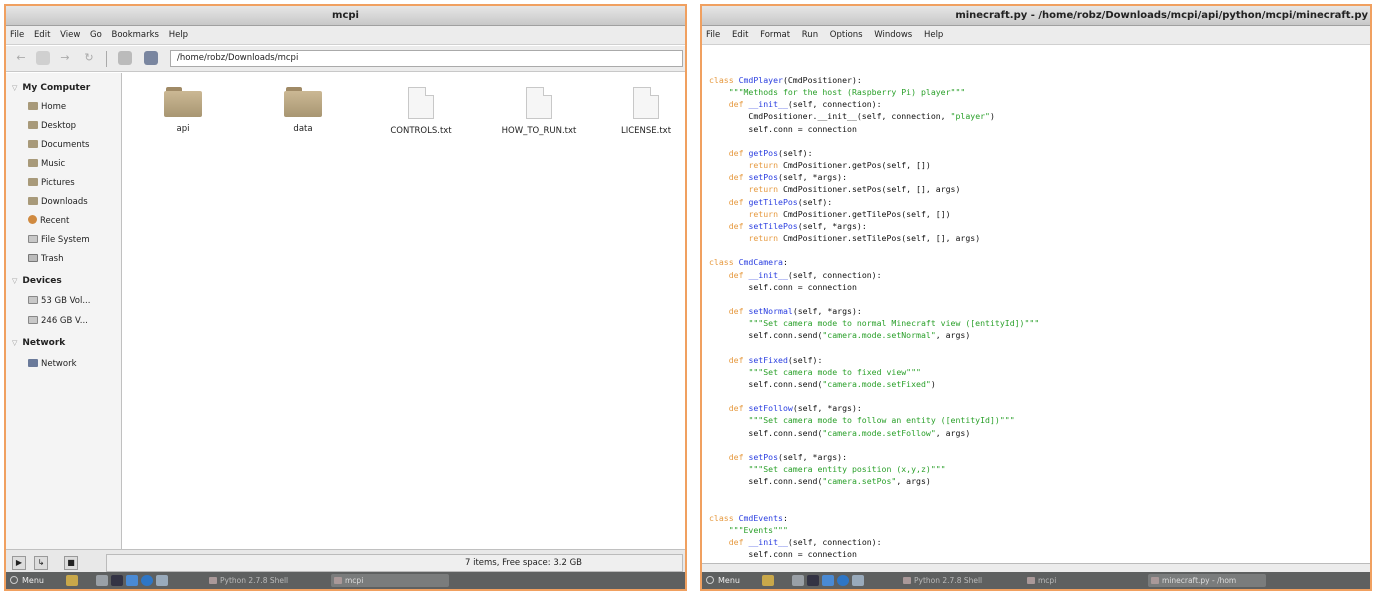 The width and height of the screenshot is (1376, 595). Describe the element at coordinates (64, 183) in the screenshot. I see `sidebar-item-pictures: Pictures` at that location.